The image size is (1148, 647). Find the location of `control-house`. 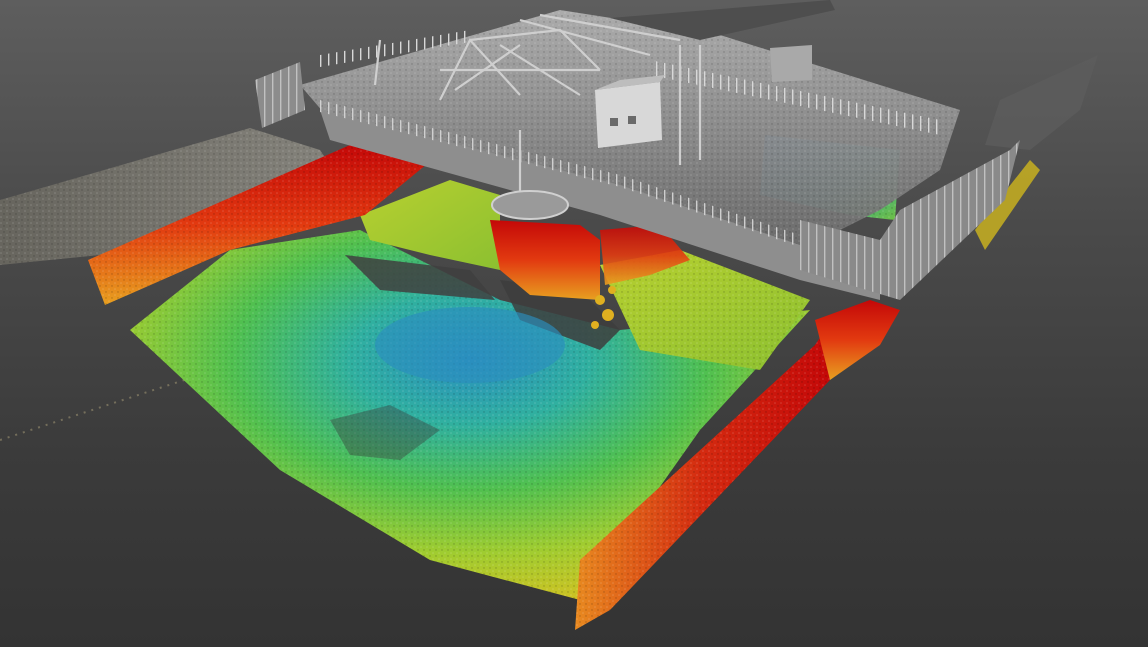

control-house is located at coordinates (630, 111).